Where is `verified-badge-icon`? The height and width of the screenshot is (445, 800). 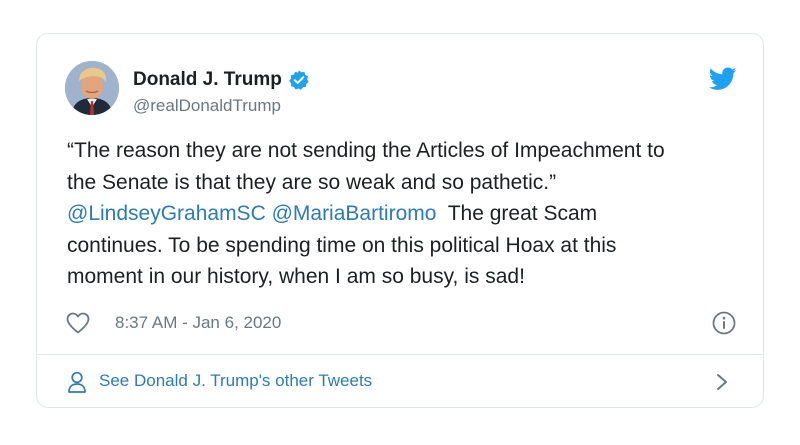 verified-badge-icon is located at coordinates (299, 80).